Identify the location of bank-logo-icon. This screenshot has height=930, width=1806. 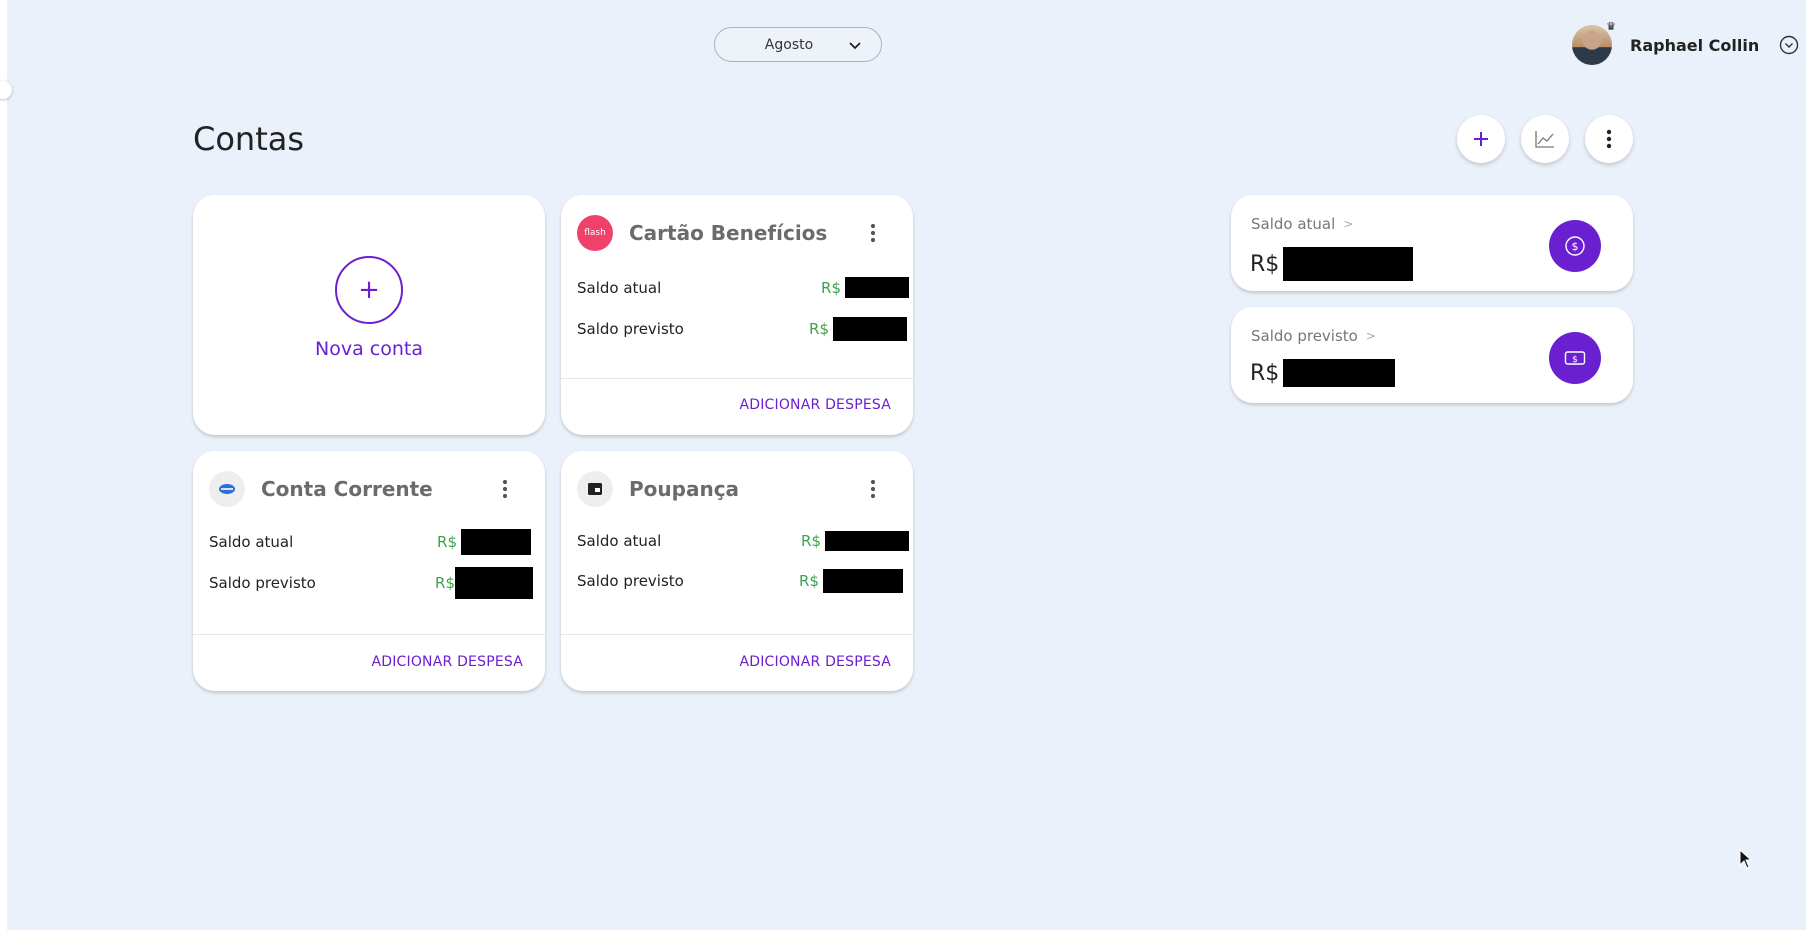
(227, 489).